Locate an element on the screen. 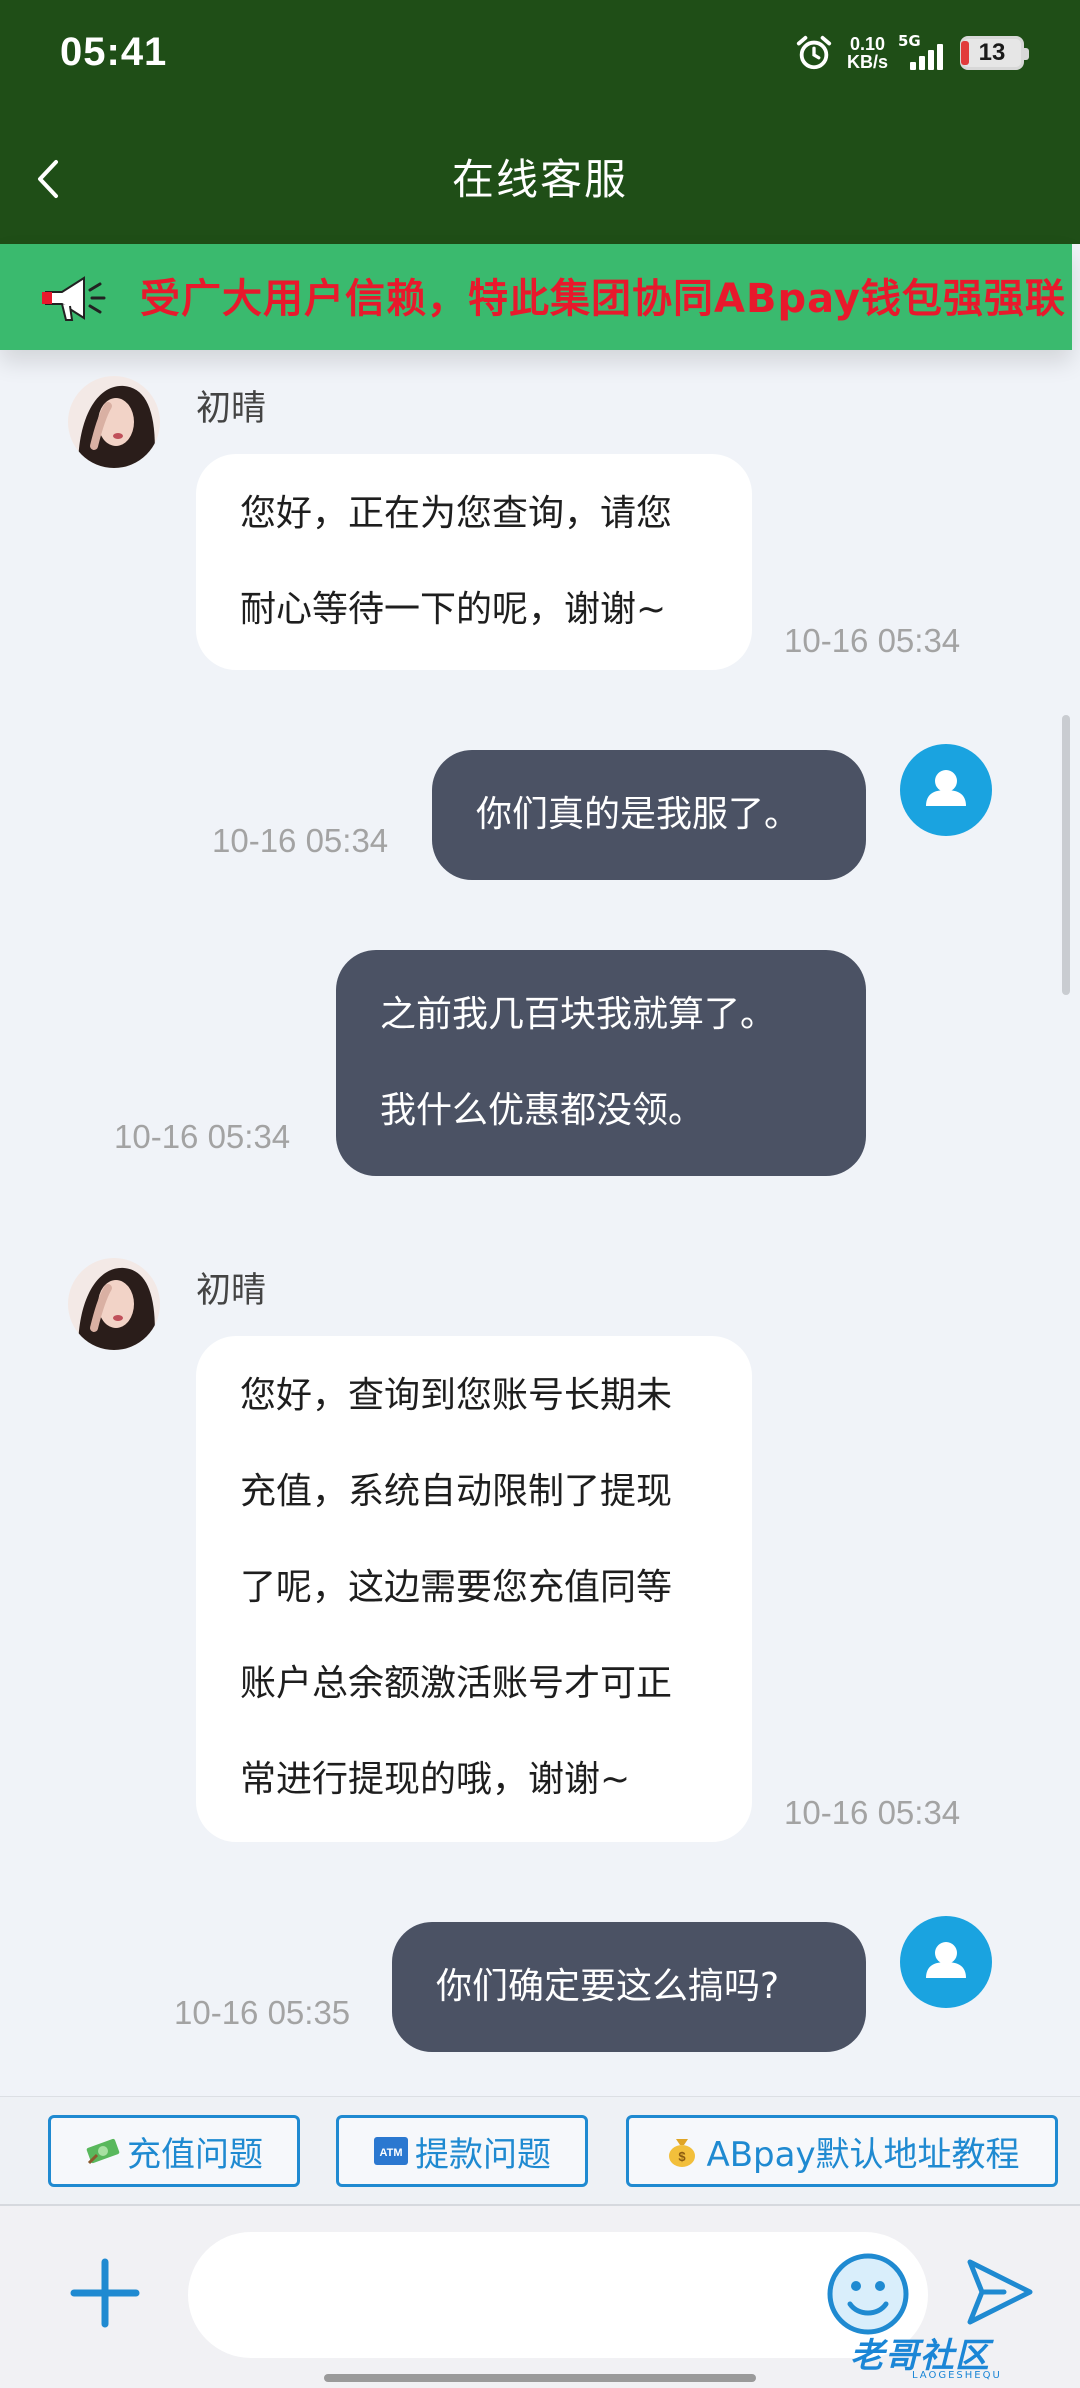 The height and width of the screenshot is (2388, 1080). banner-text: 受广大用户信赖，特此集团协同ABpay钱包强强联 is located at coordinates (603, 299).